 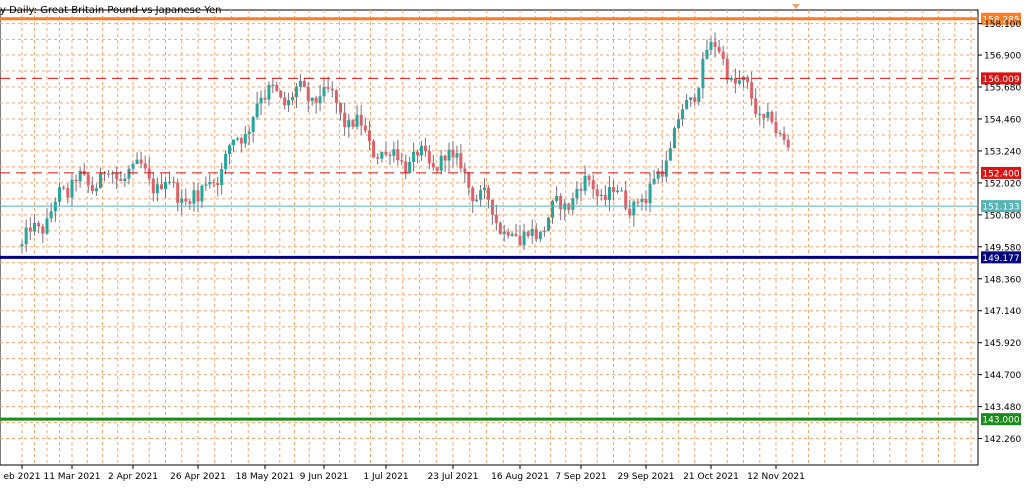 I want to click on y-tick-label: 145.920, so click(x=1002, y=344).